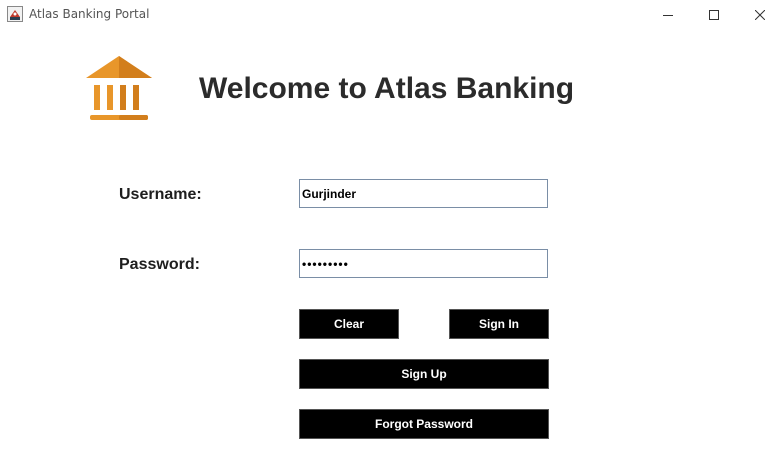 The width and height of the screenshot is (779, 469). What do you see at coordinates (387, 88) in the screenshot?
I see `welcome-heading: Welcome to Atlas Banking` at bounding box center [387, 88].